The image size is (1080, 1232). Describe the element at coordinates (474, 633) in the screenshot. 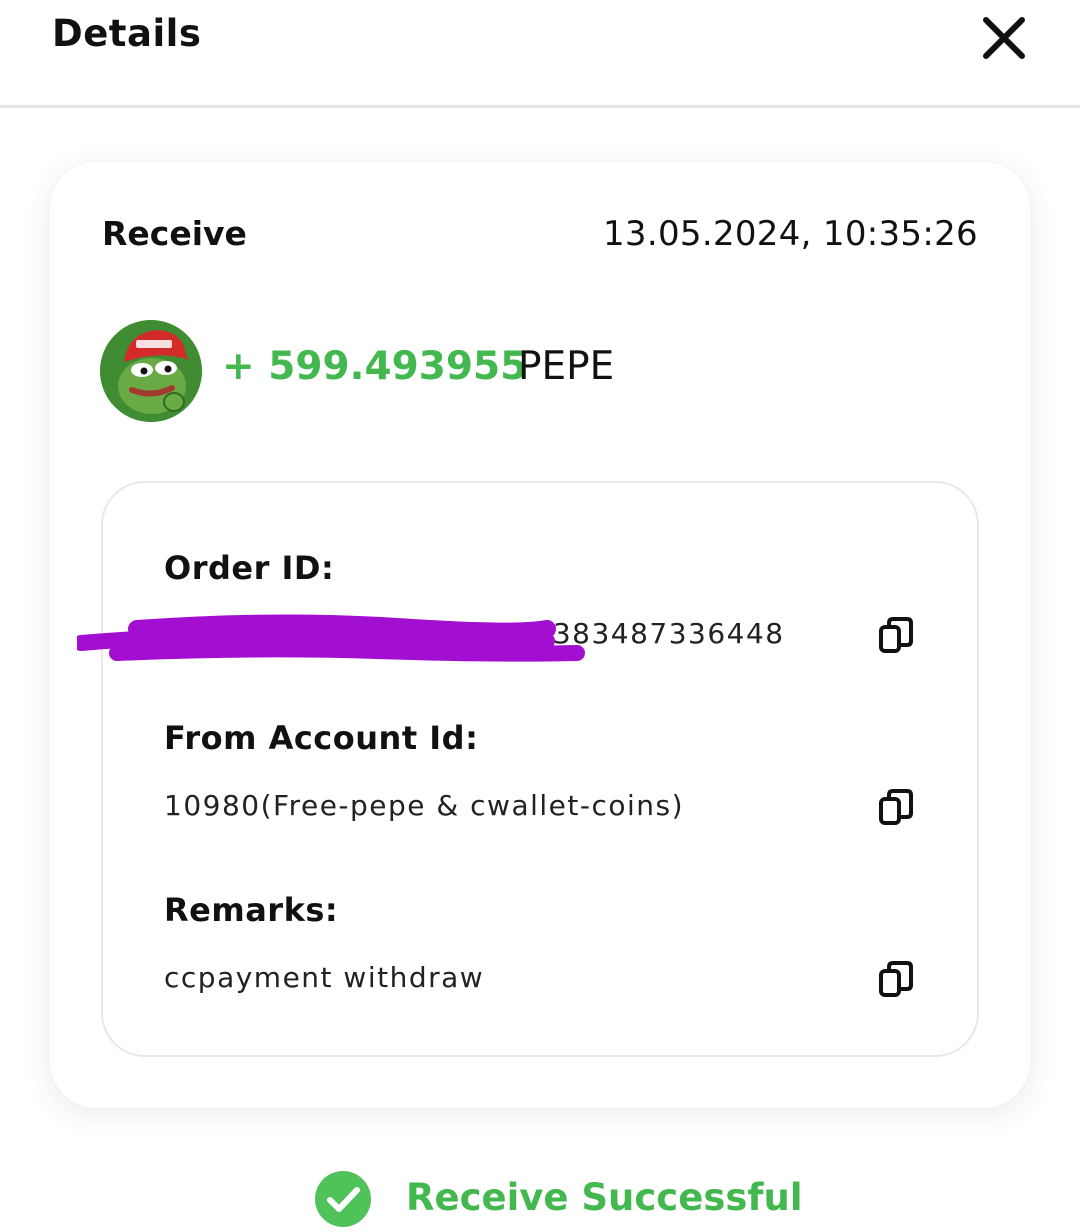

I see `order-id-value: …2383487336448` at that location.